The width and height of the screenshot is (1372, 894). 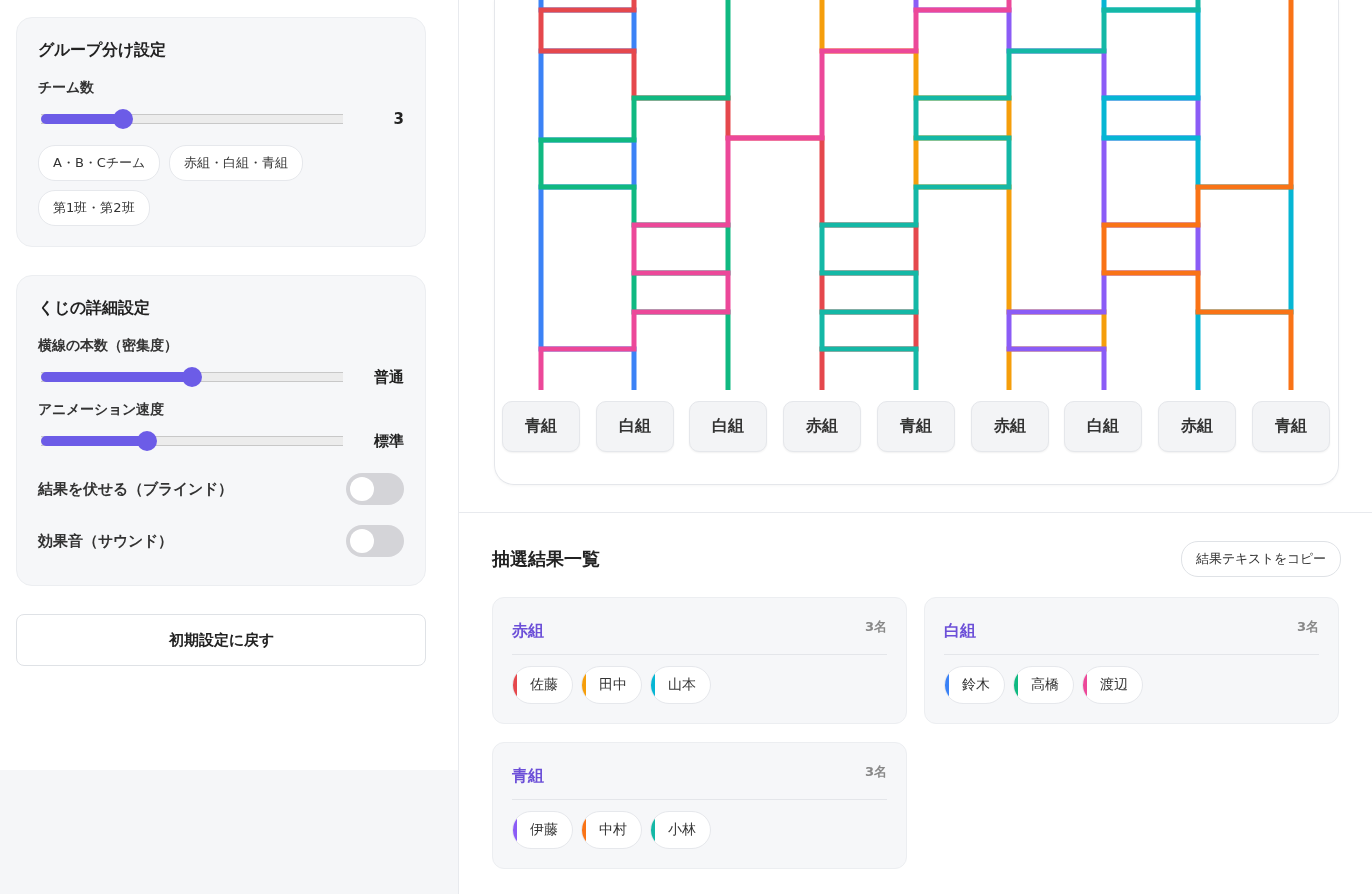 I want to click on slider-value: 標準, so click(x=388, y=441).